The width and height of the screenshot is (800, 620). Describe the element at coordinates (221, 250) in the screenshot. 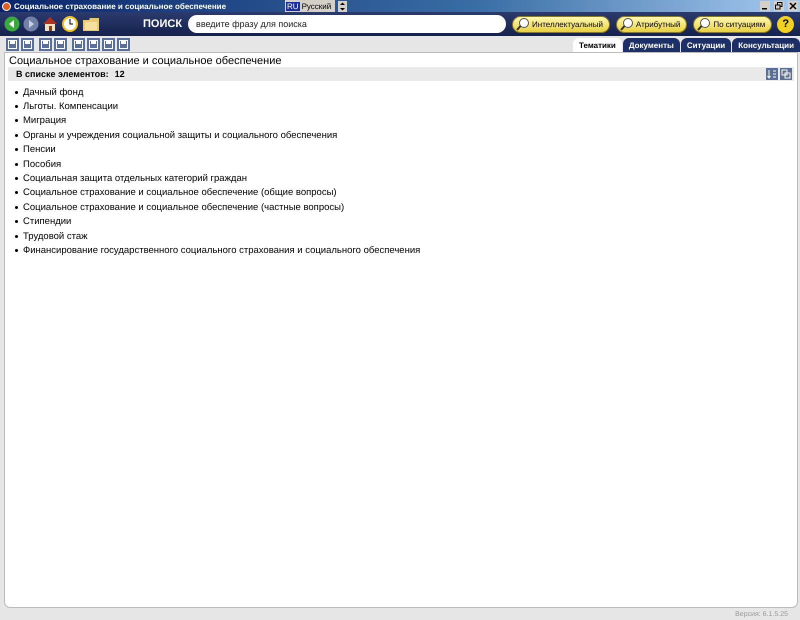

I see `topic-link: Финансирование государственного социального страхования и социального обеспечения` at that location.